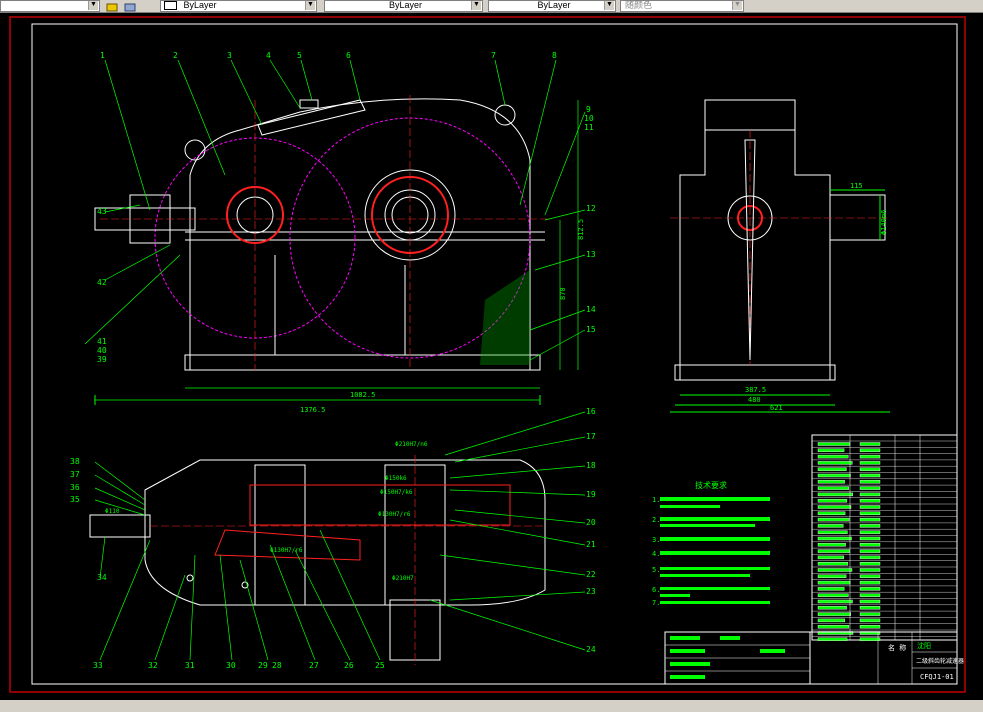 Image resolution: width=983 pixels, height=712 pixels. Describe the element at coordinates (937, 677) in the screenshot. I see `title-code: CFQJ1-01` at that location.